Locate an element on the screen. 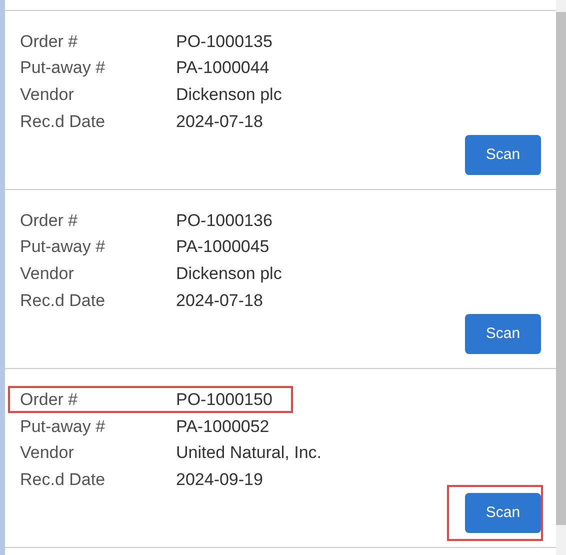  field-value: PA-1000045 is located at coordinates (223, 247).